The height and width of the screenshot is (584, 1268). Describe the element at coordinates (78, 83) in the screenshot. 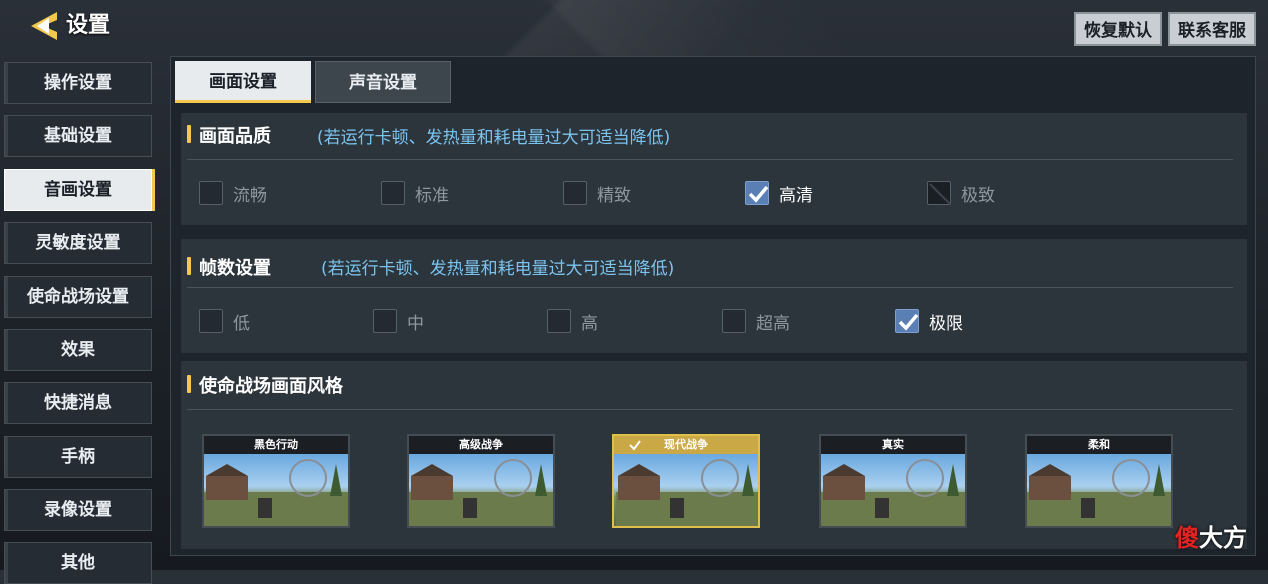

I see `menu-item-controls: 操作设置` at that location.